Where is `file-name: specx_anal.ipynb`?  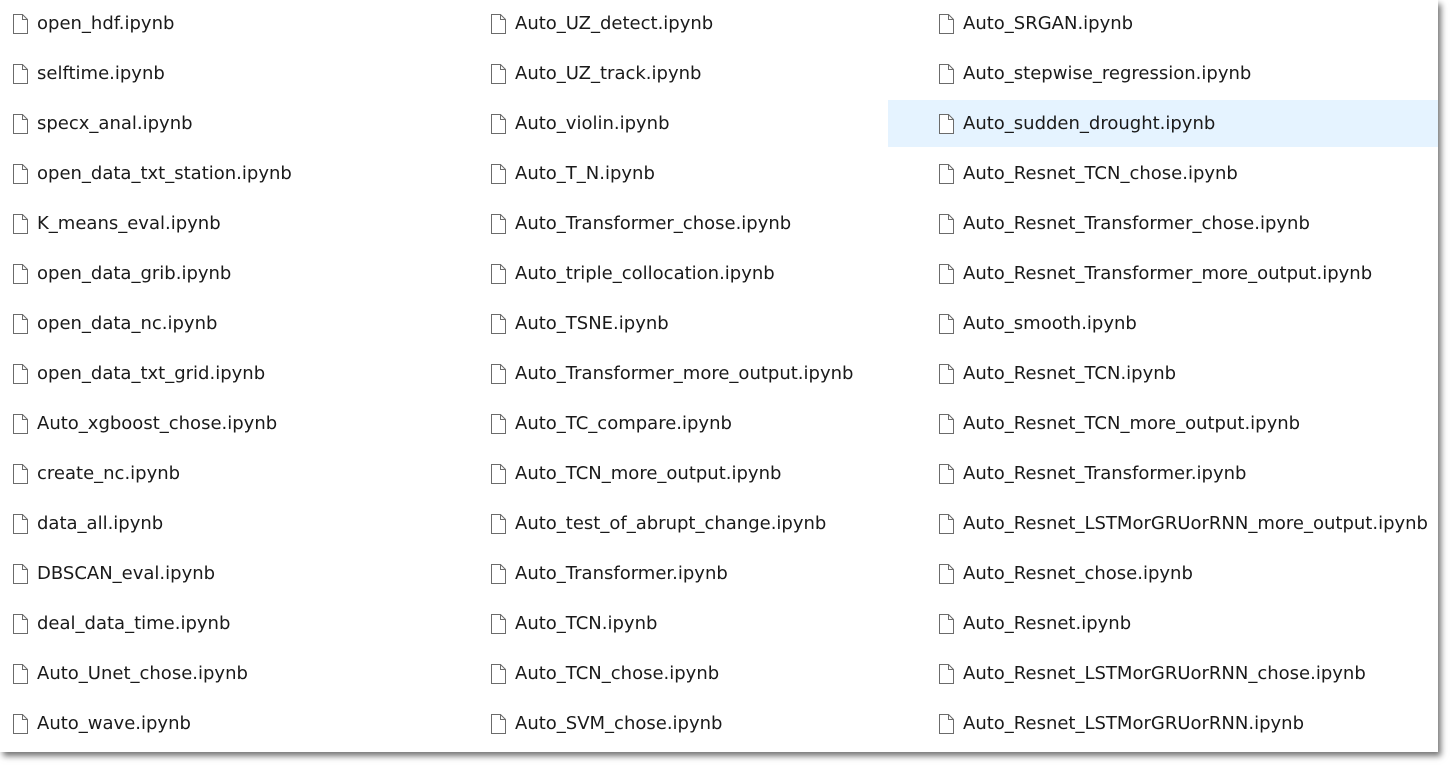
file-name: specx_anal.ipynb is located at coordinates (115, 123).